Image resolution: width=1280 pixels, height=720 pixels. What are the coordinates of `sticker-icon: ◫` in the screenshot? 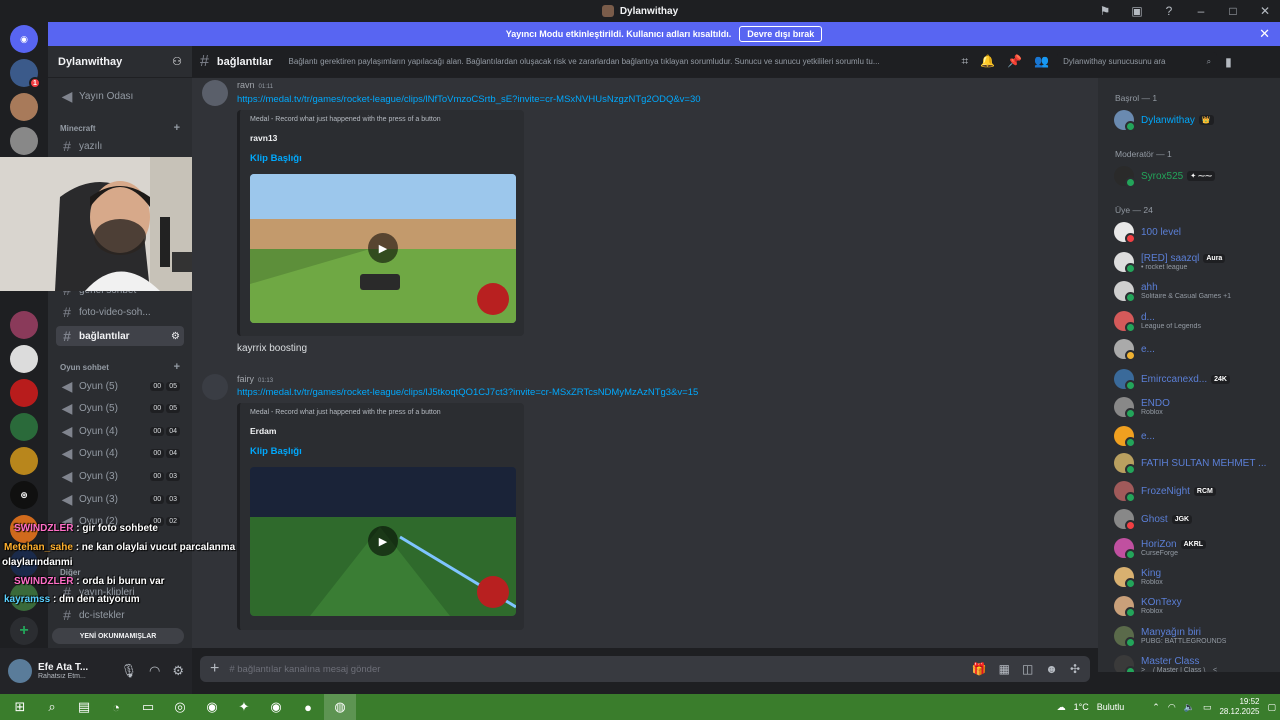 It's located at (1027, 669).